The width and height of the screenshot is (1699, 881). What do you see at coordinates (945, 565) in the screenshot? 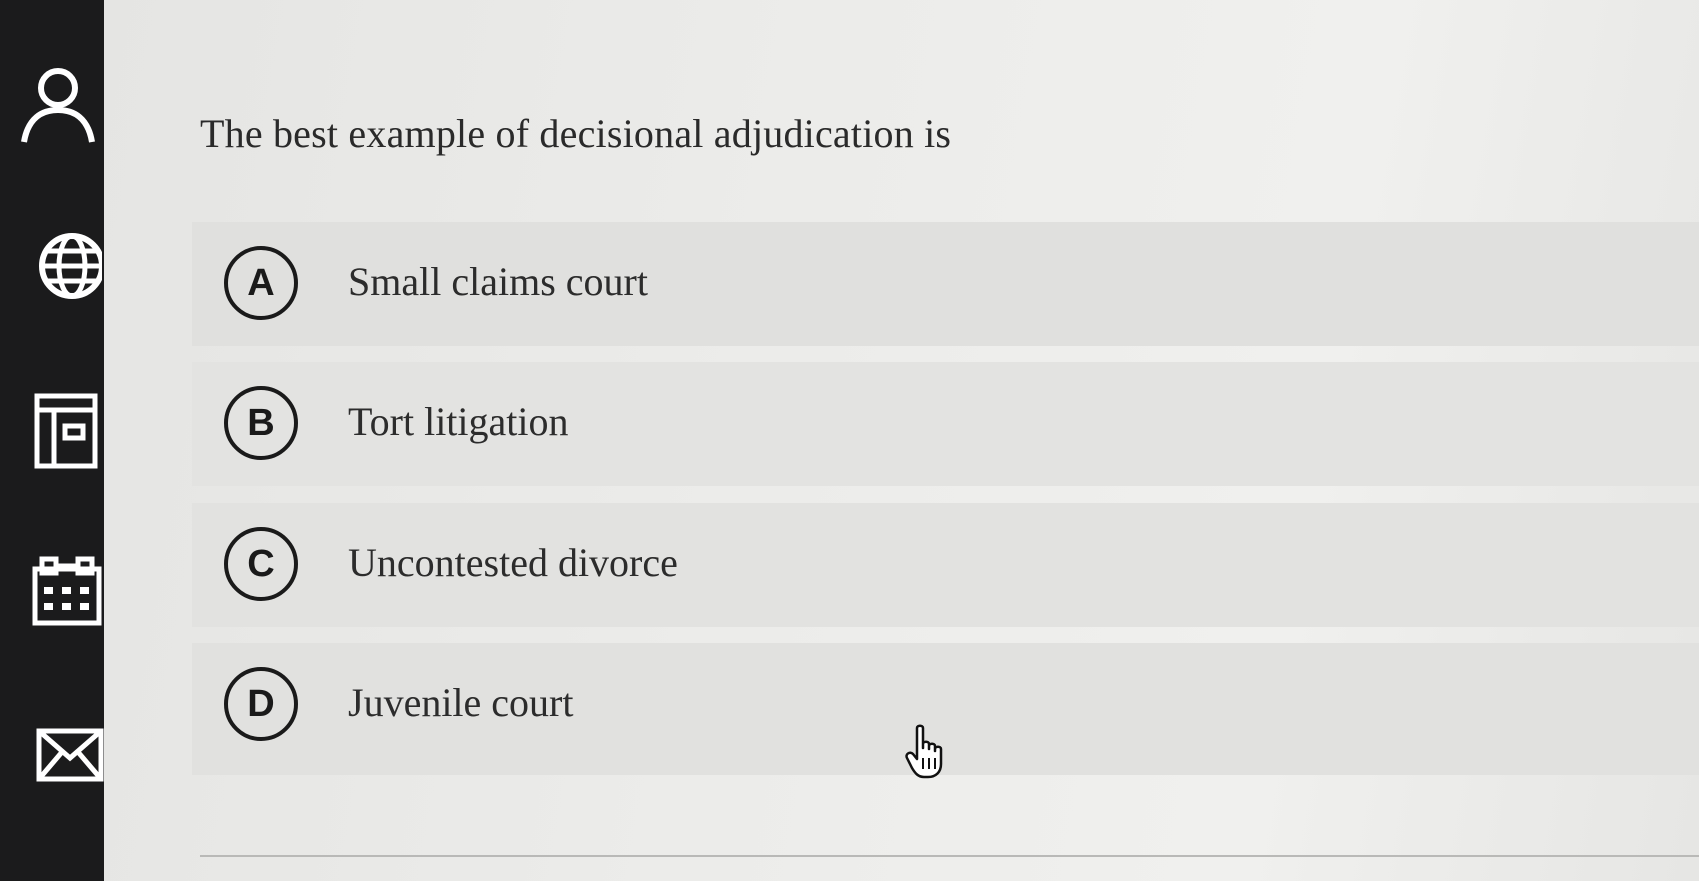
I see `answer-option-c: C Uncontested divorce` at bounding box center [945, 565].